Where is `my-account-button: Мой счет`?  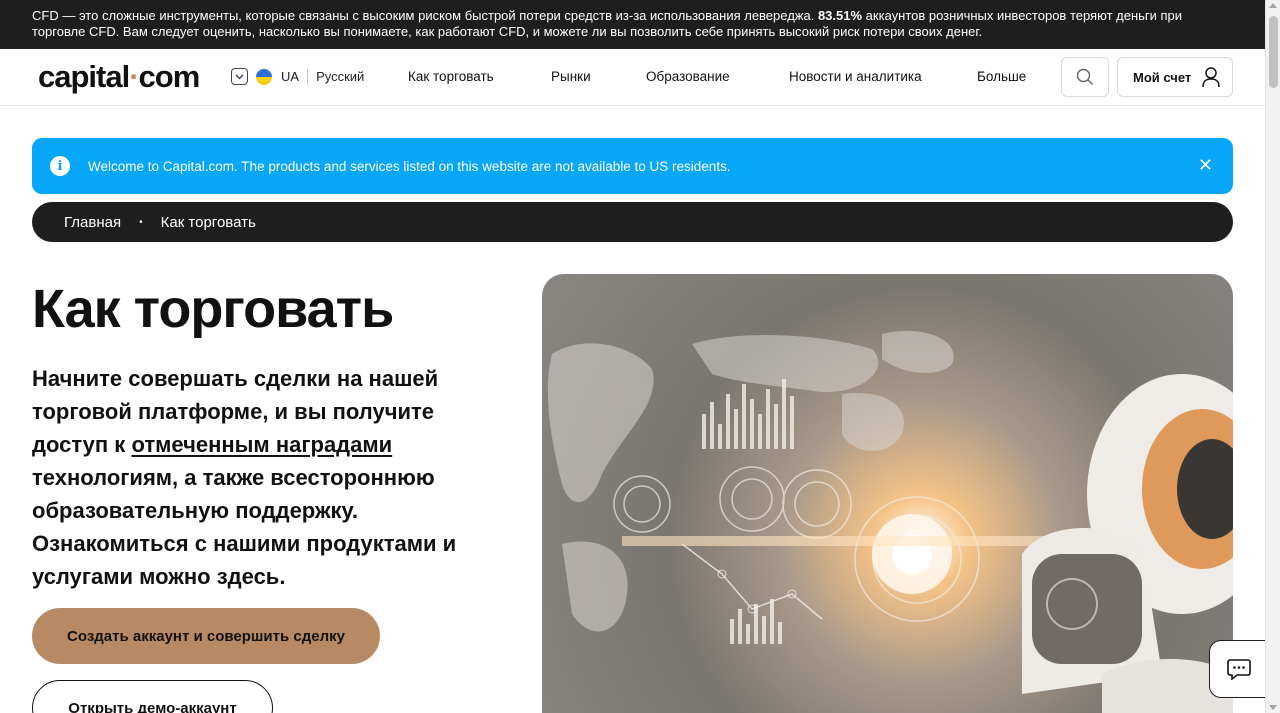
my-account-button: Мой счет is located at coordinates (1175, 77).